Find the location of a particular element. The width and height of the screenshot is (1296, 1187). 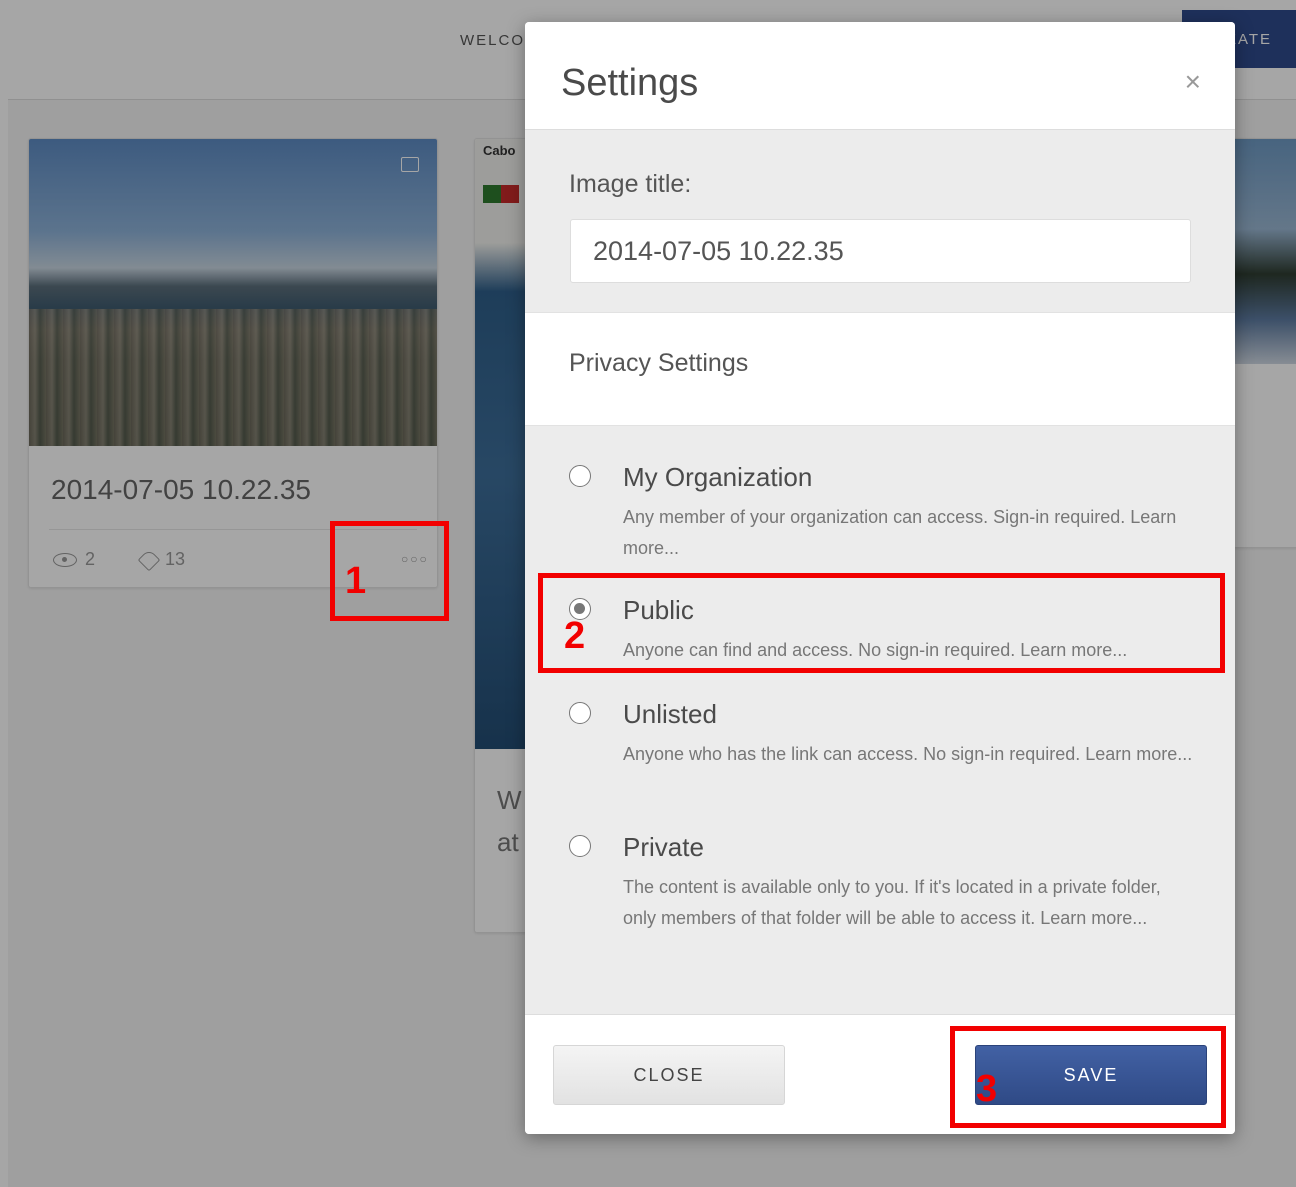

annotation-number-2: 2 is located at coordinates (575, 636).